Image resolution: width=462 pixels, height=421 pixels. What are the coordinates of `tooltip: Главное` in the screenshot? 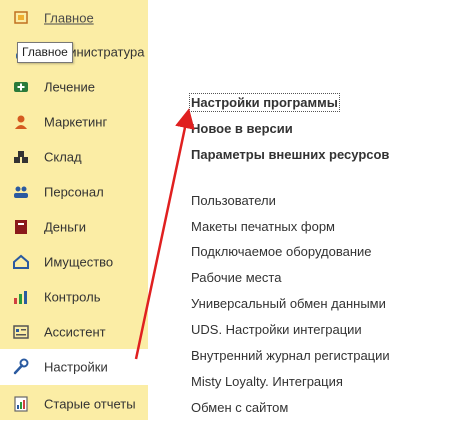 It's located at (45, 52).